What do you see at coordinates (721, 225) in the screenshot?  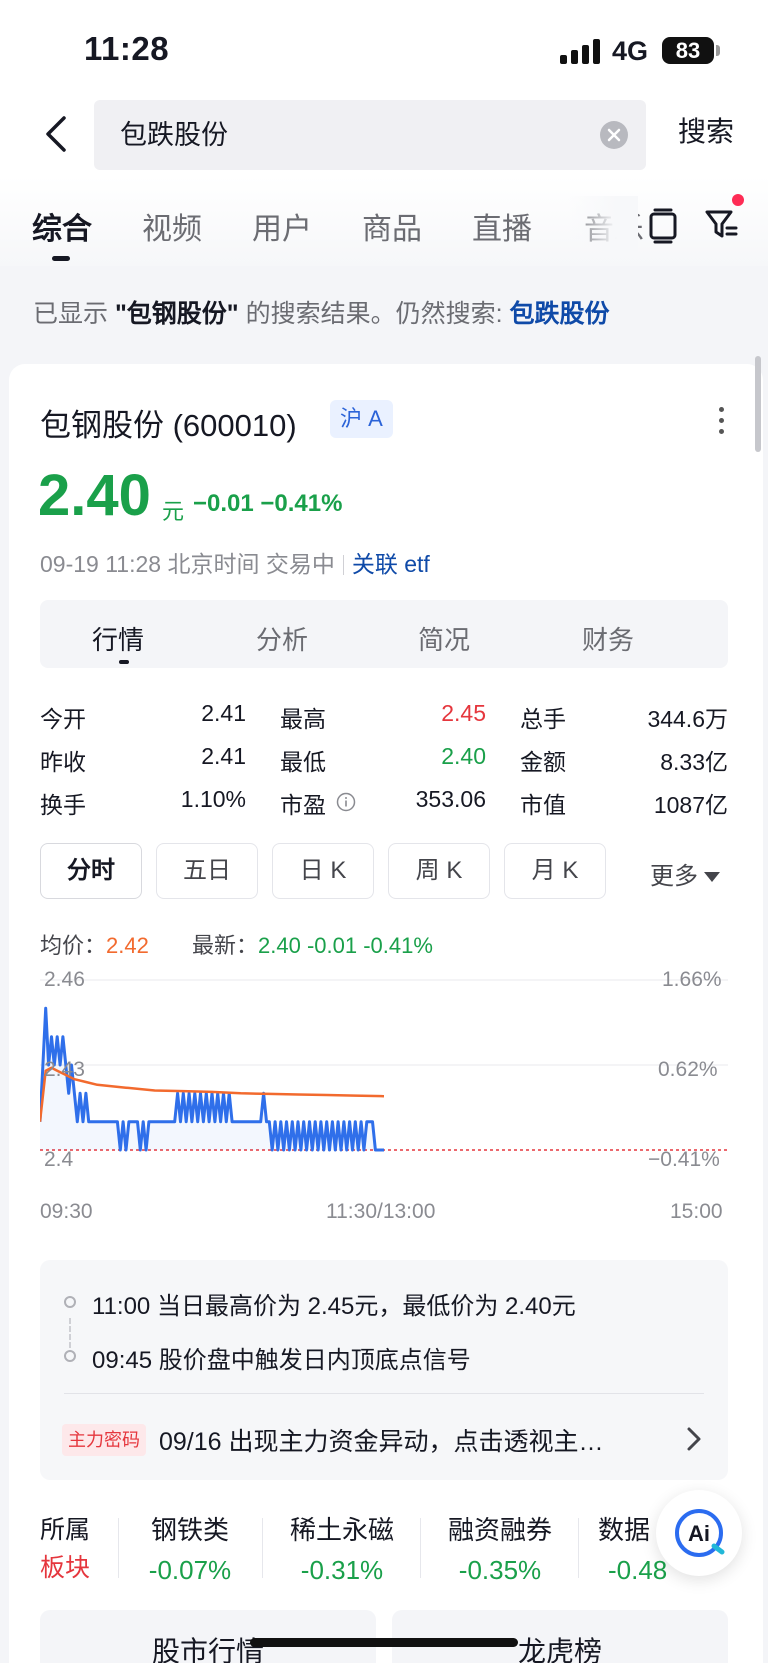 I see `filter-icon` at bounding box center [721, 225].